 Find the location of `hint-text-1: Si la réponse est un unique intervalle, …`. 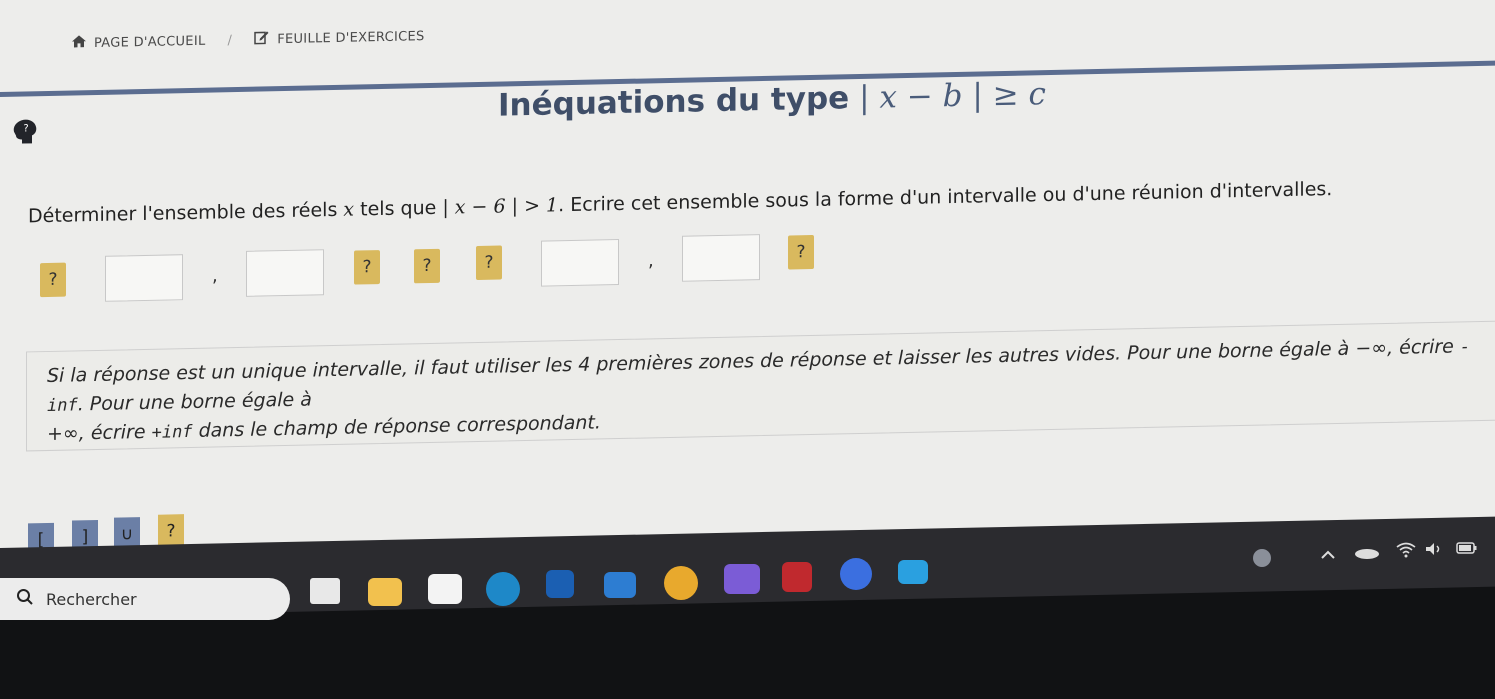

hint-text-1: Si la réponse est un unique intervalle, … is located at coordinates (753, 361).